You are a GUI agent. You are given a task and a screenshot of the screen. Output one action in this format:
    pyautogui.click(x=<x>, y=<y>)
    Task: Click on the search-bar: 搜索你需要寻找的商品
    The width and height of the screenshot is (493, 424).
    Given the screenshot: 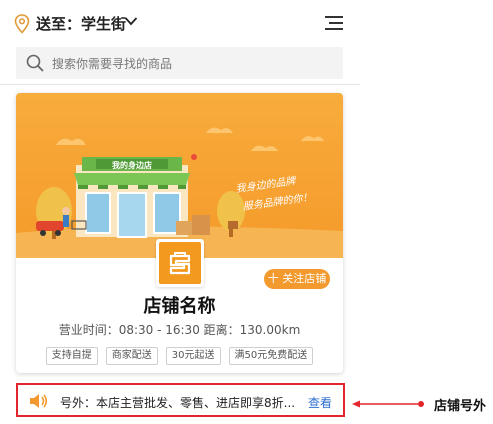 What is the action you would take?
    pyautogui.click(x=179, y=63)
    